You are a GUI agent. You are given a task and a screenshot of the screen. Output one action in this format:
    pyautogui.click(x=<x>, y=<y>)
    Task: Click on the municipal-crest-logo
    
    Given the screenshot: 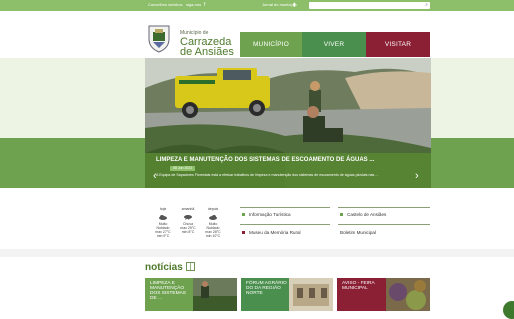 What is the action you would take?
    pyautogui.click(x=159, y=38)
    